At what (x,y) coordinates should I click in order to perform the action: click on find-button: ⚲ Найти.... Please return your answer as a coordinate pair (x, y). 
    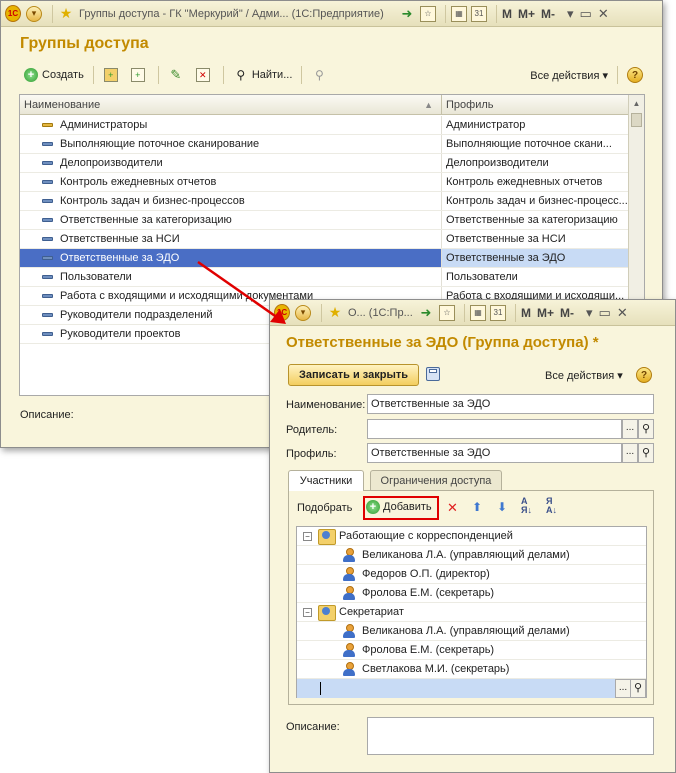
    Looking at the image, I should click on (263, 75).